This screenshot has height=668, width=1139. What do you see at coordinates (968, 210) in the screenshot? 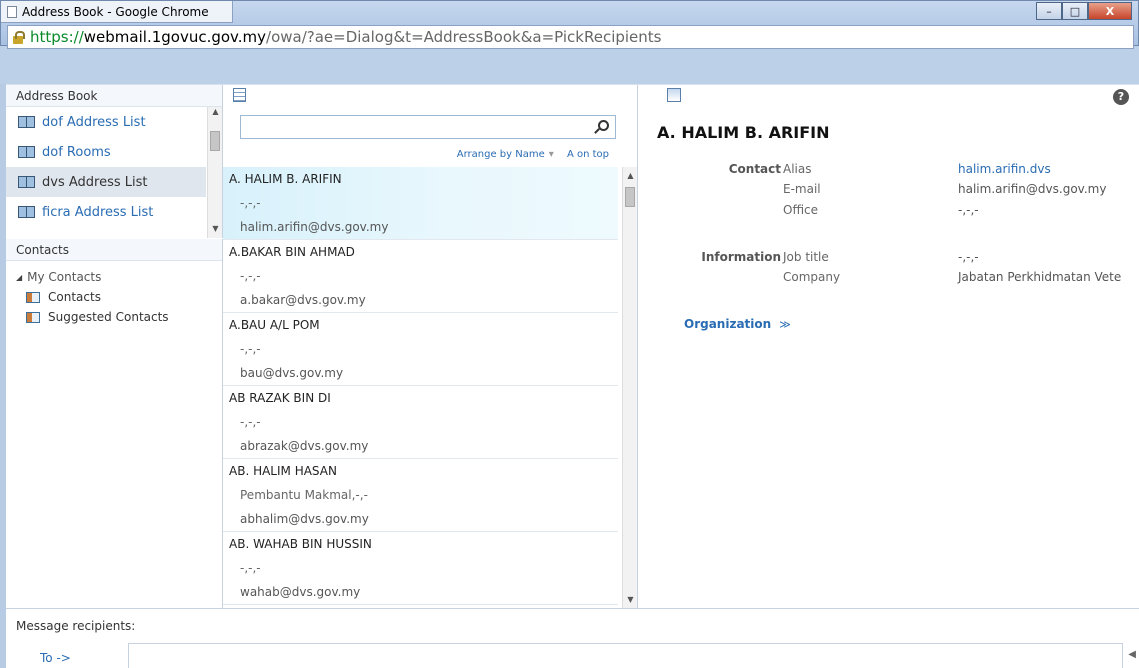
I see `office-value: -,-,-` at bounding box center [968, 210].